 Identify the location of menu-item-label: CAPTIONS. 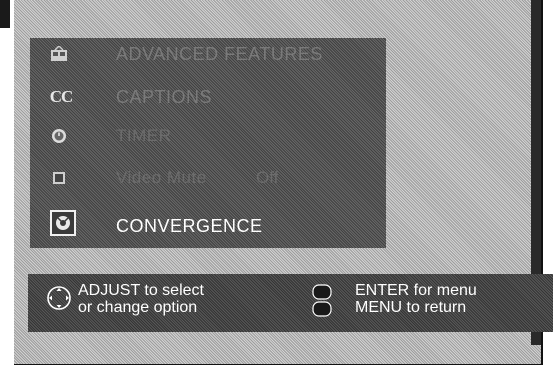
(164, 97).